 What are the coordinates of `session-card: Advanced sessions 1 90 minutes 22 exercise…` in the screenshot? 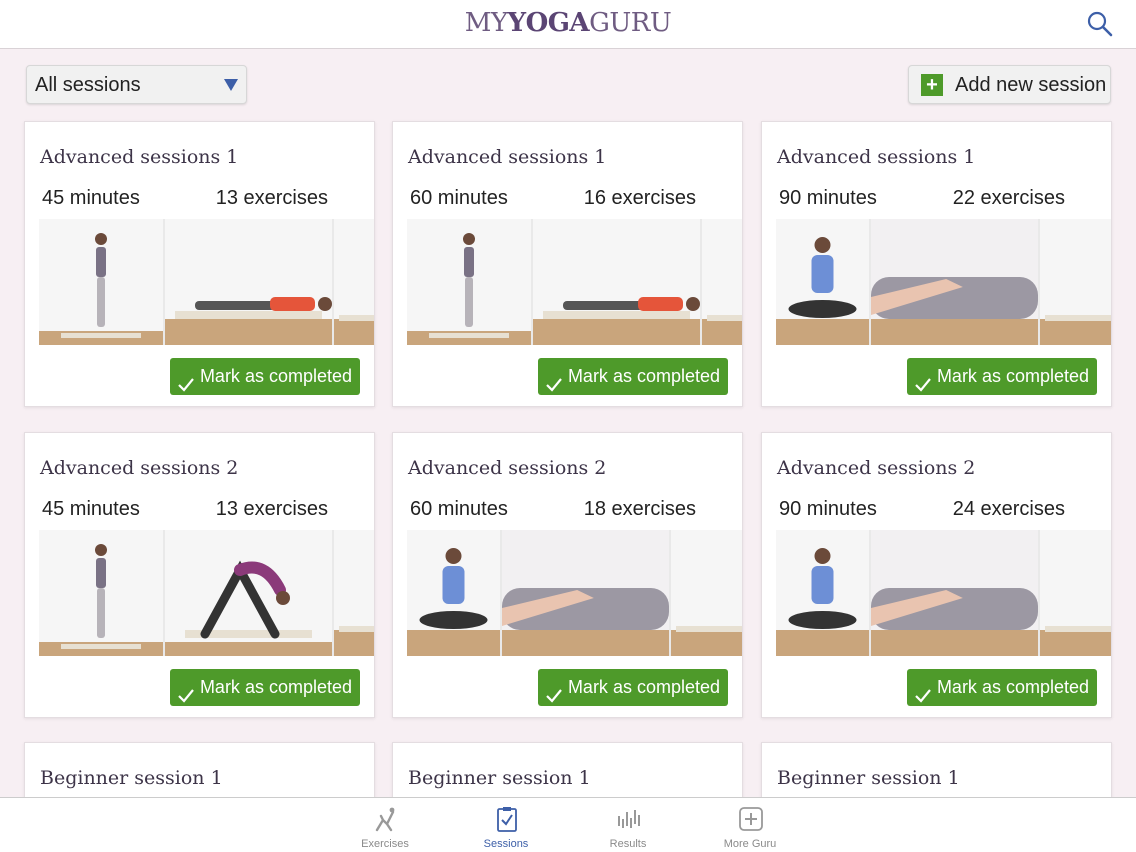 It's located at (936, 264).